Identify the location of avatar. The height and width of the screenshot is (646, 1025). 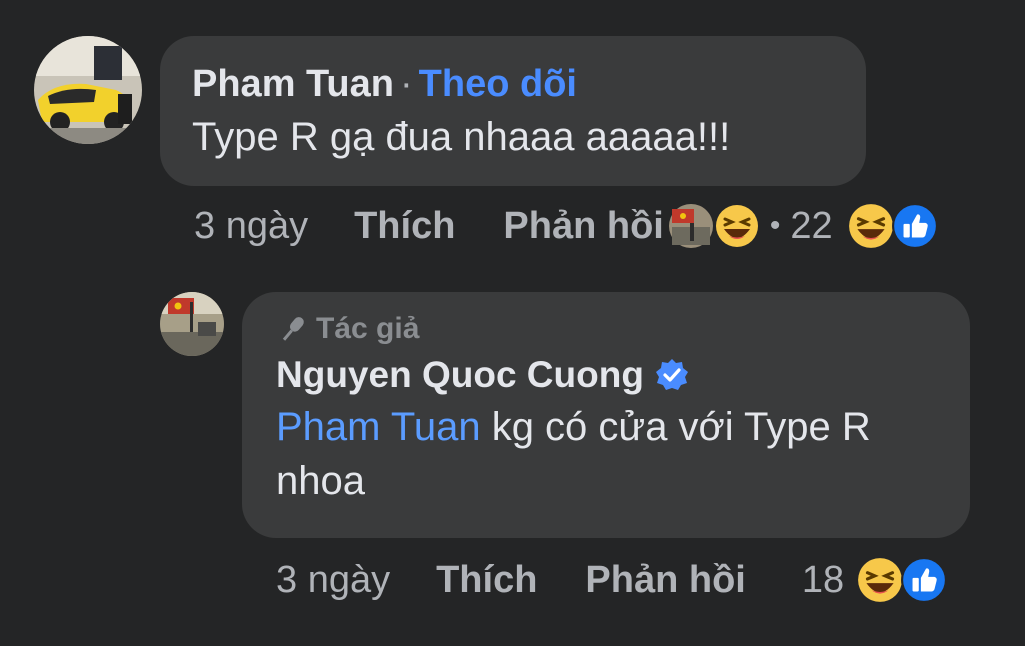
(88, 90).